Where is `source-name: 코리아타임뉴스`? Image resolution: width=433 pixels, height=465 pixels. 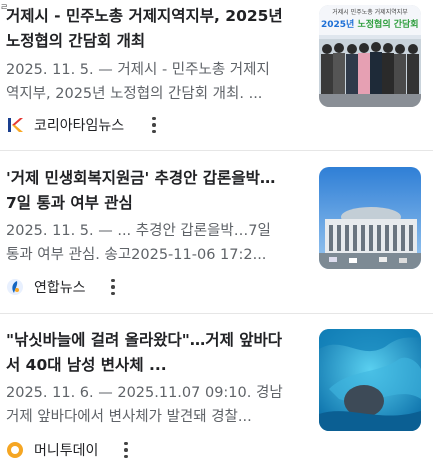 source-name: 코리아타임뉴스 is located at coordinates (79, 125).